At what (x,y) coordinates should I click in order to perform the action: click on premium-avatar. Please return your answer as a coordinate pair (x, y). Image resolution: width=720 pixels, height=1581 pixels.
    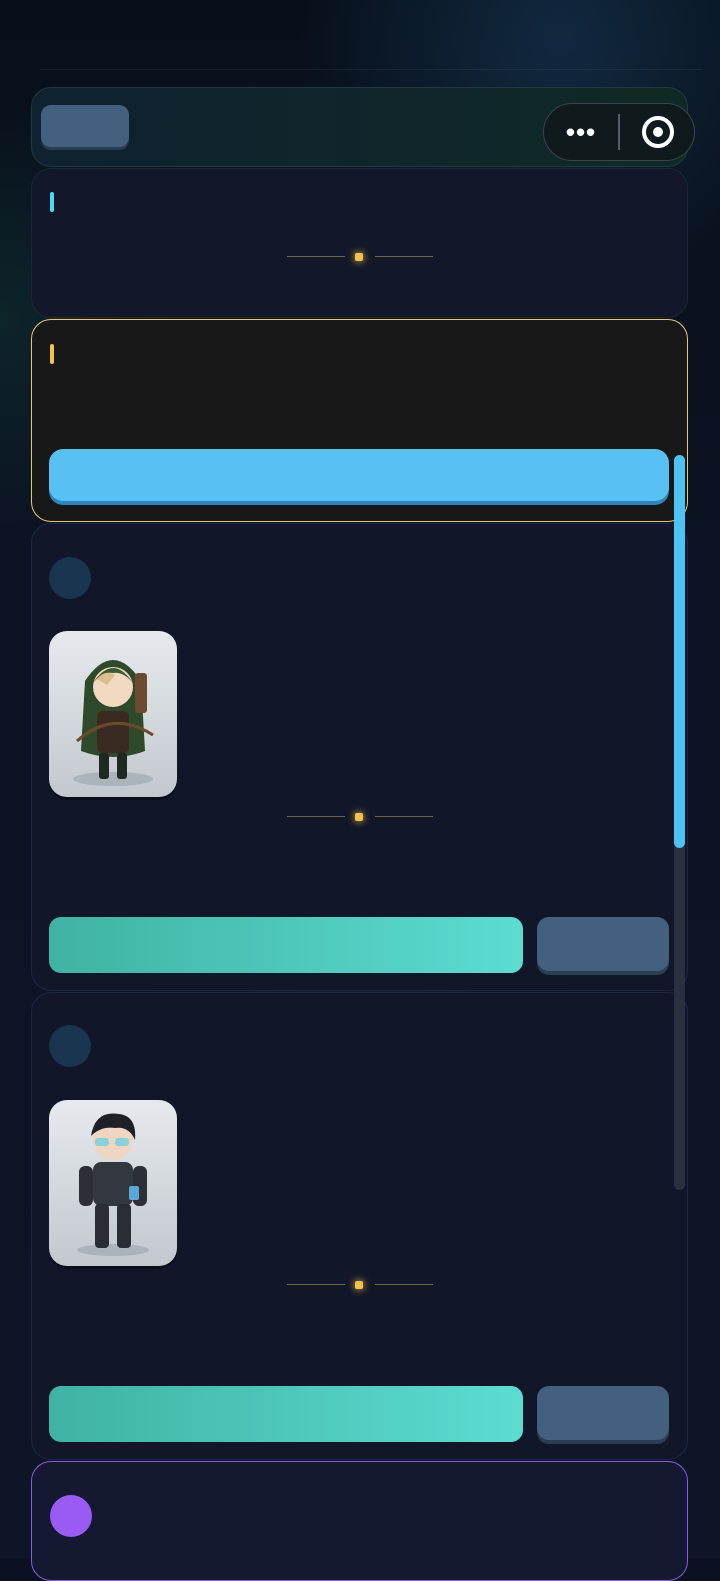
    Looking at the image, I should click on (71, 1516).